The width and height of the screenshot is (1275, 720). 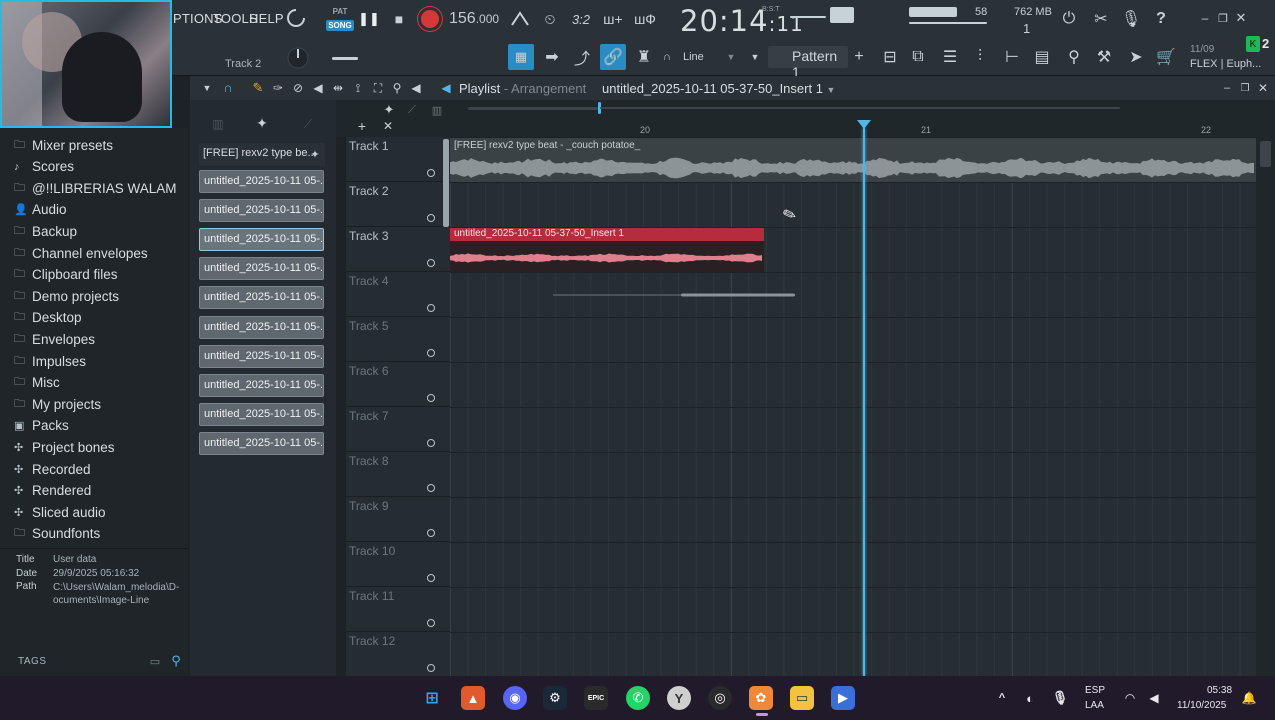 I want to click on app-y-icon: Y, so click(x=679, y=698).